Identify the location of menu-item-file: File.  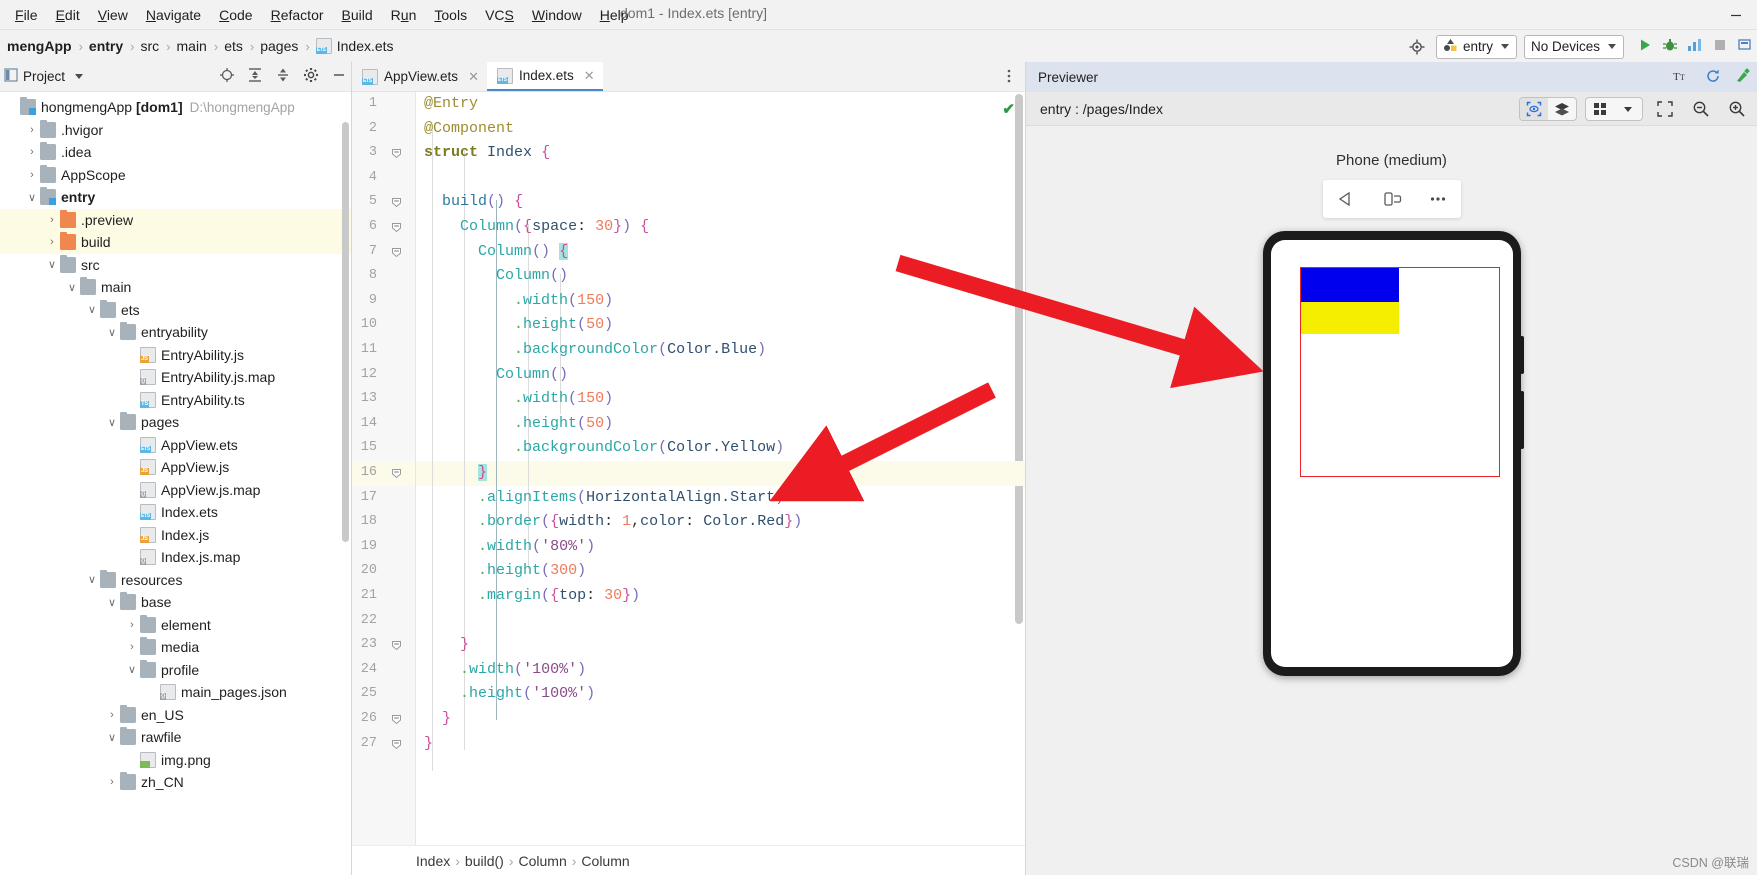
(26, 15).